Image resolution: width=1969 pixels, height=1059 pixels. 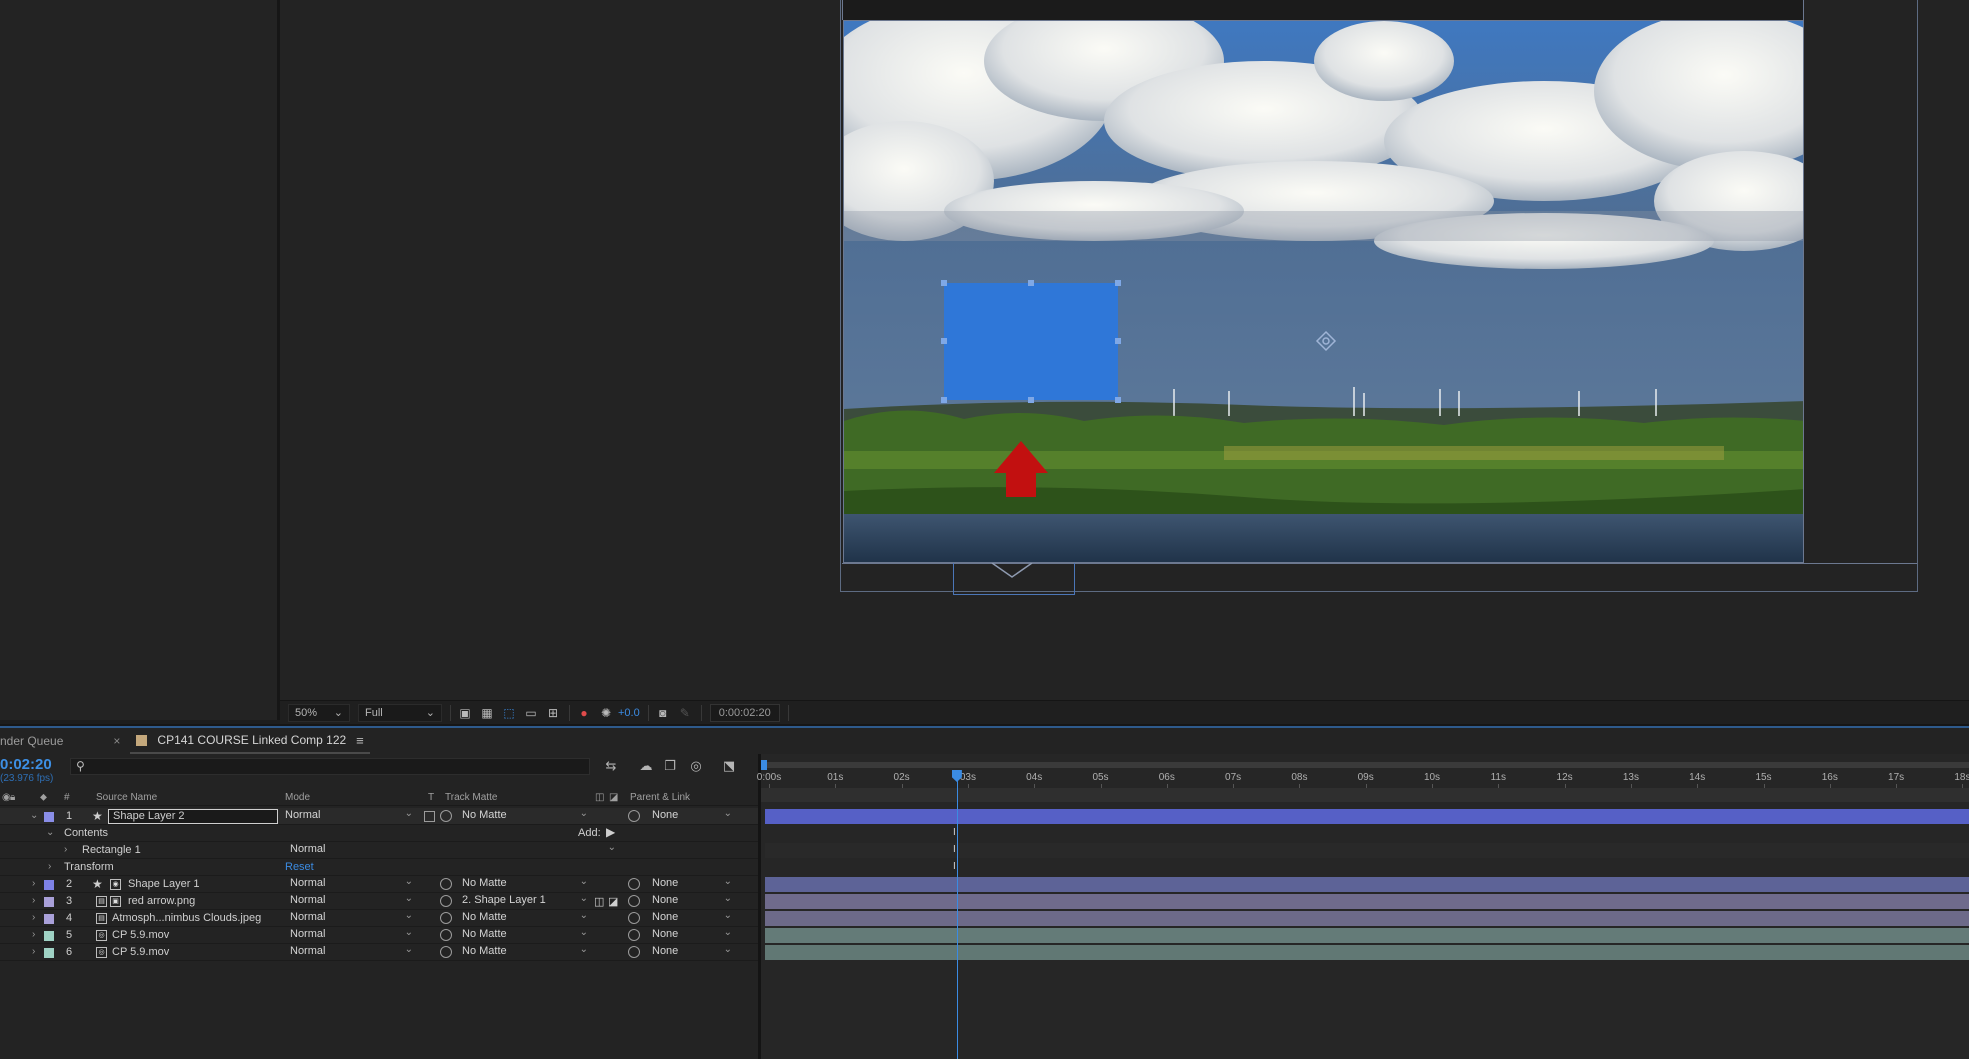 I want to click on contents-group-row: ⌄ Contents Add: ▶︎, so click(x=379, y=833).